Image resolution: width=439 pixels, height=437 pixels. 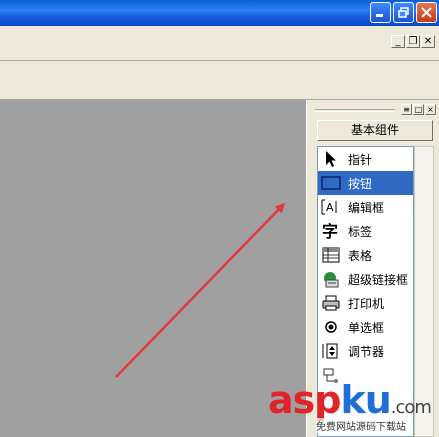 I want to click on basic-components-button: 基本组件, so click(x=375, y=130).